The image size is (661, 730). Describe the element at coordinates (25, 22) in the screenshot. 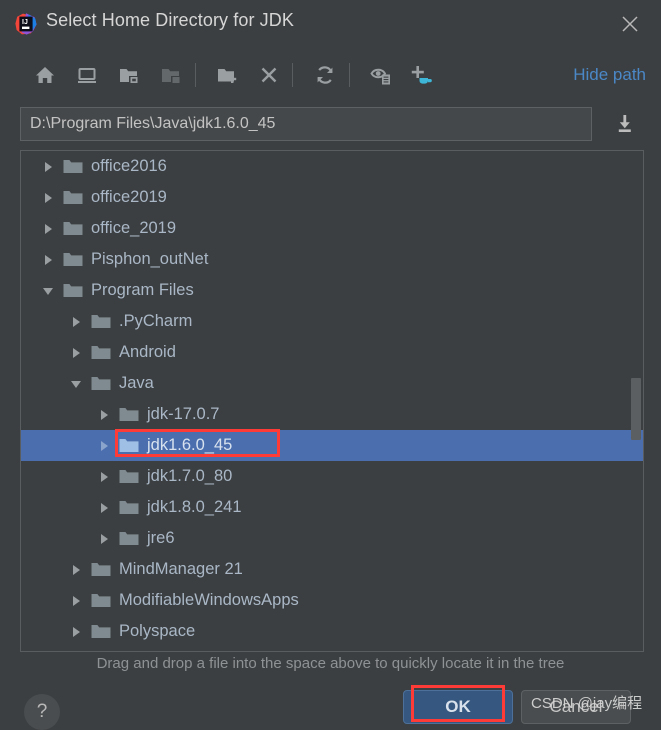

I see `svg-text: IJ` at that location.